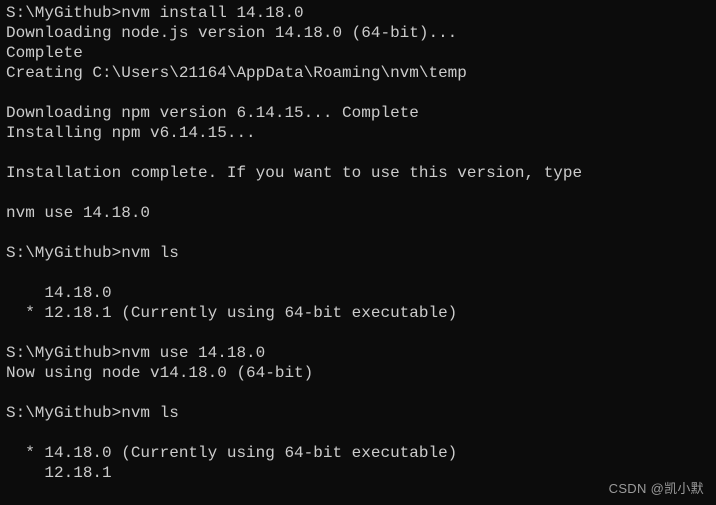  Describe the element at coordinates (78, 213) in the screenshot. I see `console-line-out-hint-nvm-use: nvm use 14.18.0` at that location.